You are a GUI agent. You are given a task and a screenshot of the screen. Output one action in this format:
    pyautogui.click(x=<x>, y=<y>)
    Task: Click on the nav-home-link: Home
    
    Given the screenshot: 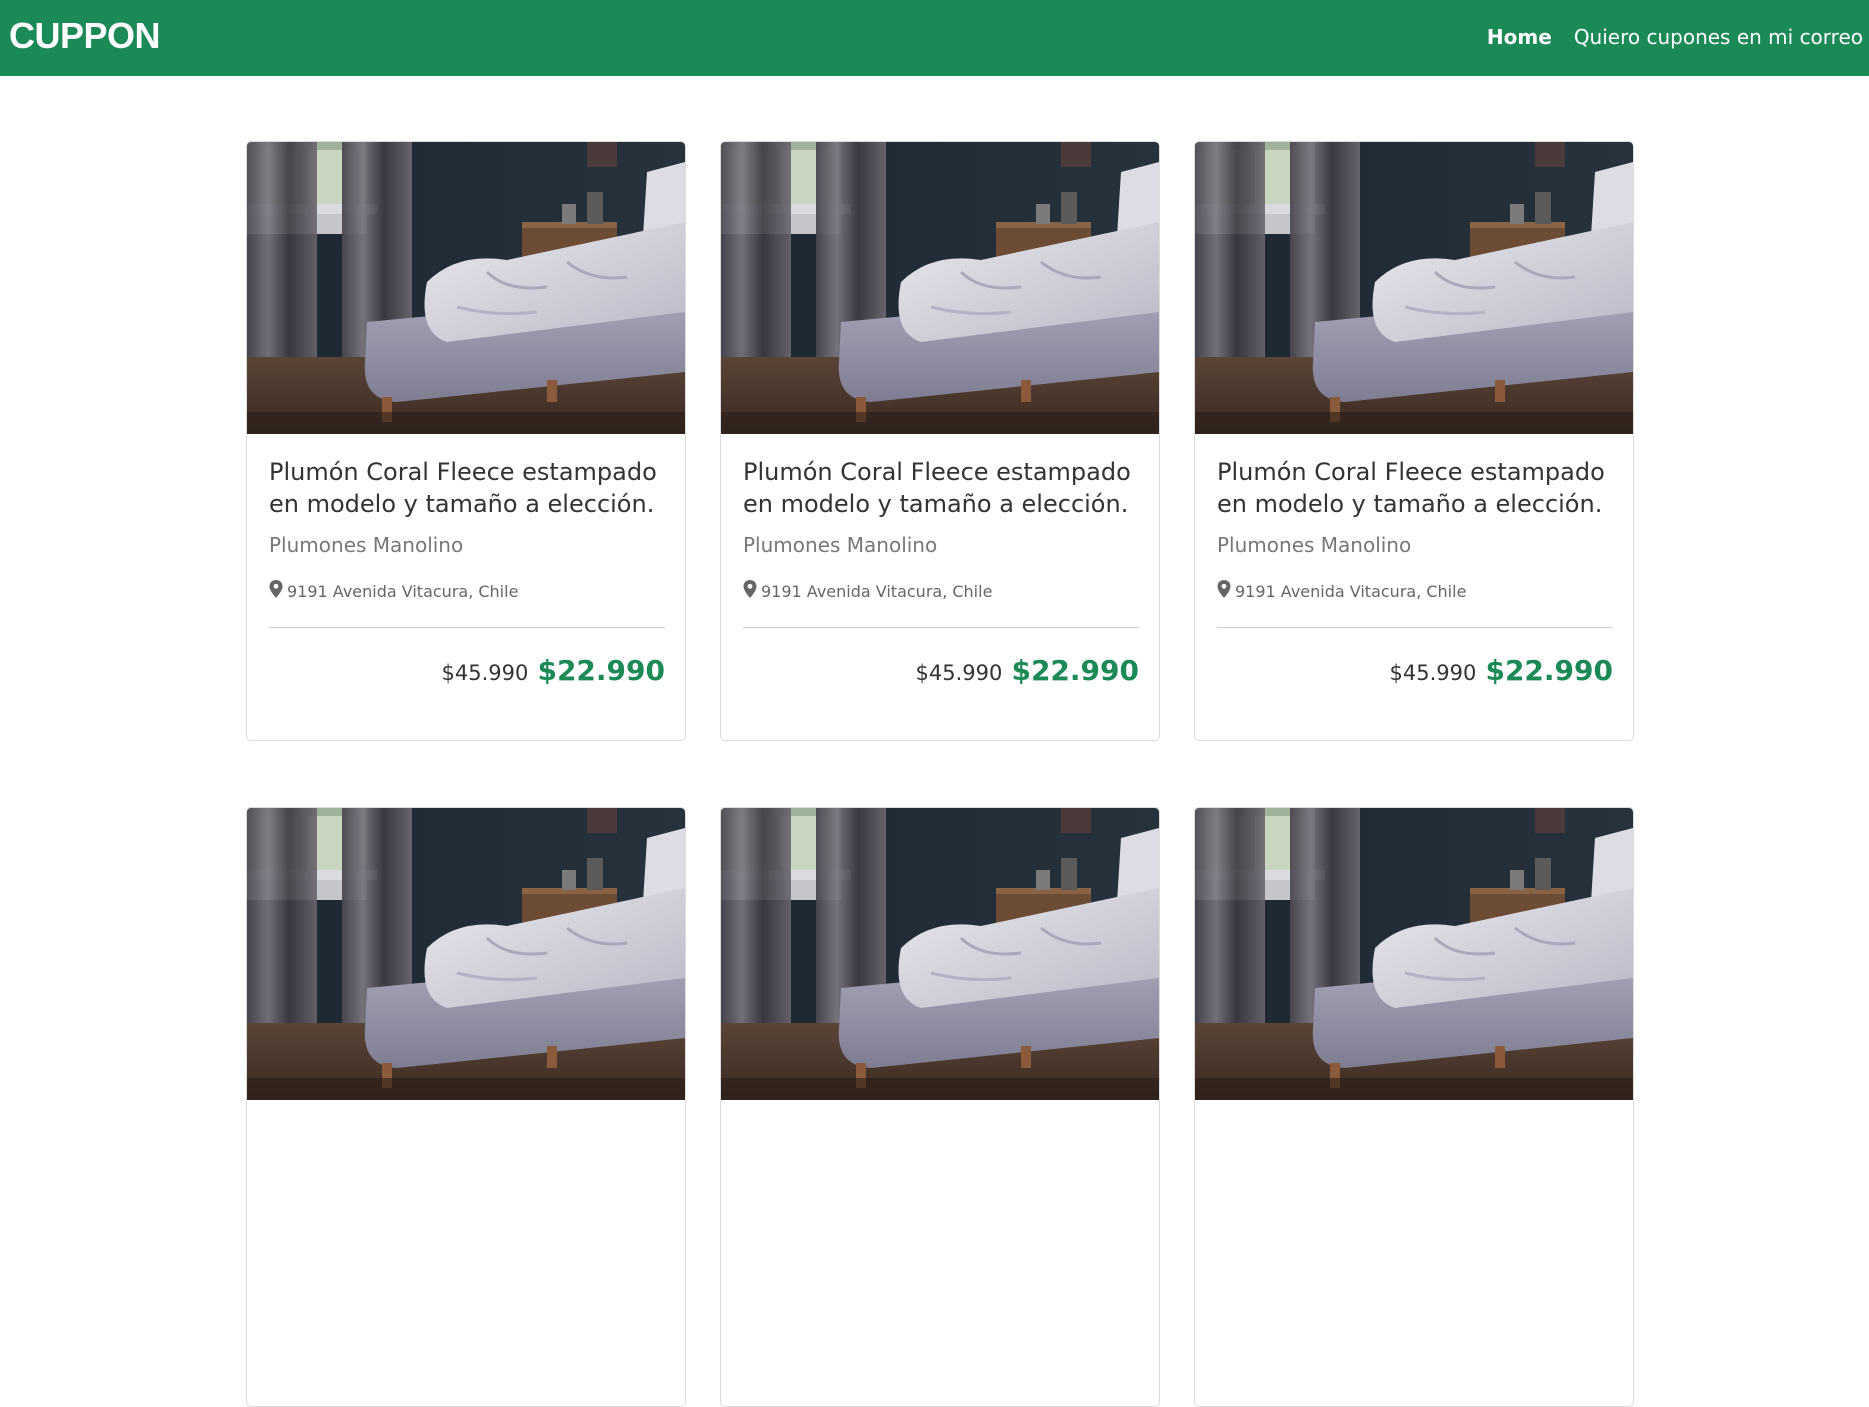 What is the action you would take?
    pyautogui.click(x=1519, y=37)
    